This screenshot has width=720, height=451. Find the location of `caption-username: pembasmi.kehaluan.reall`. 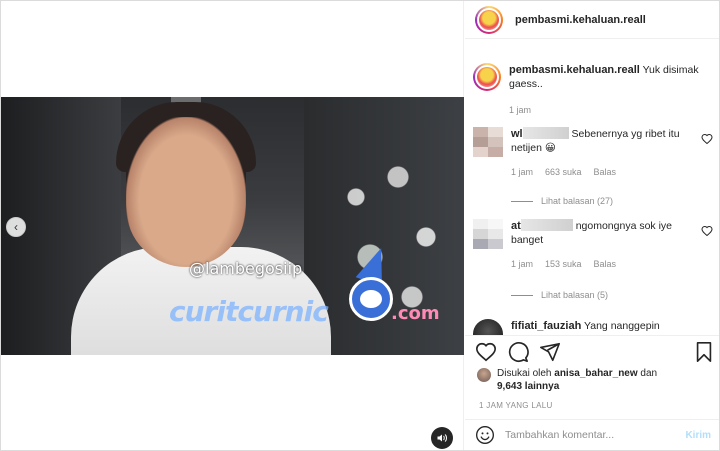

caption-username: pembasmi.kehaluan.reall is located at coordinates (574, 70).